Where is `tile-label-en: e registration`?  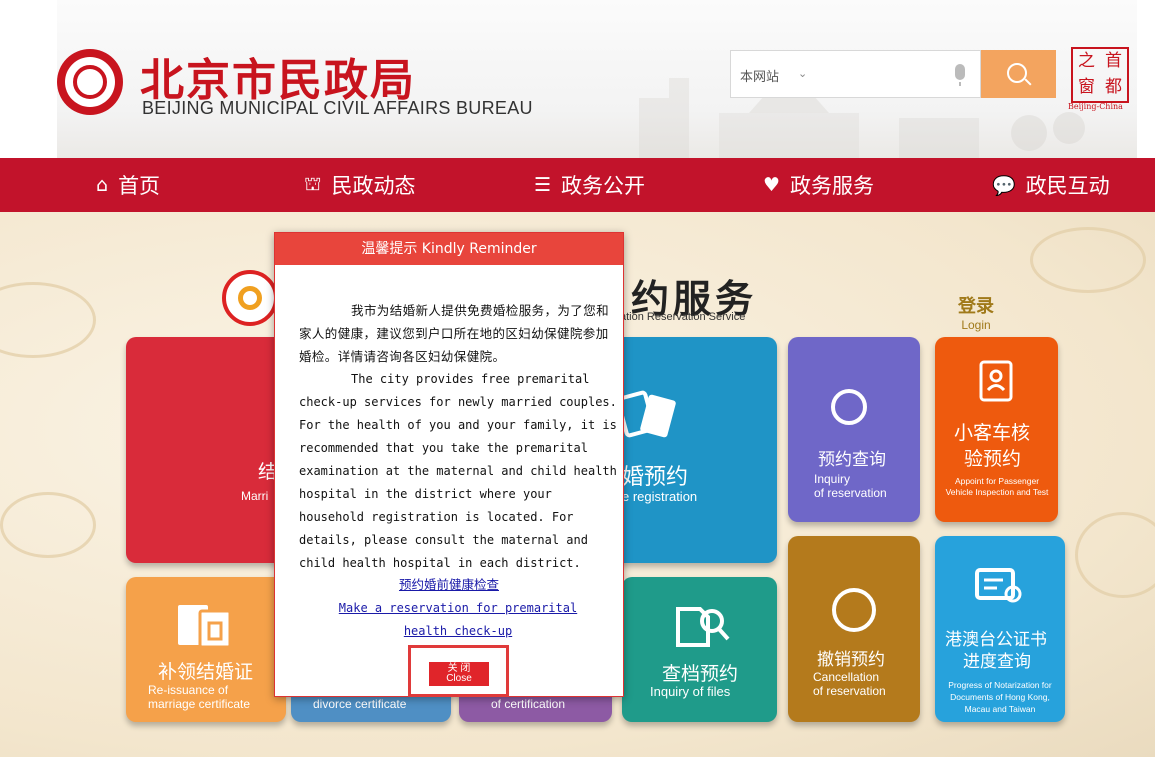 tile-label-en: e registration is located at coordinates (660, 496).